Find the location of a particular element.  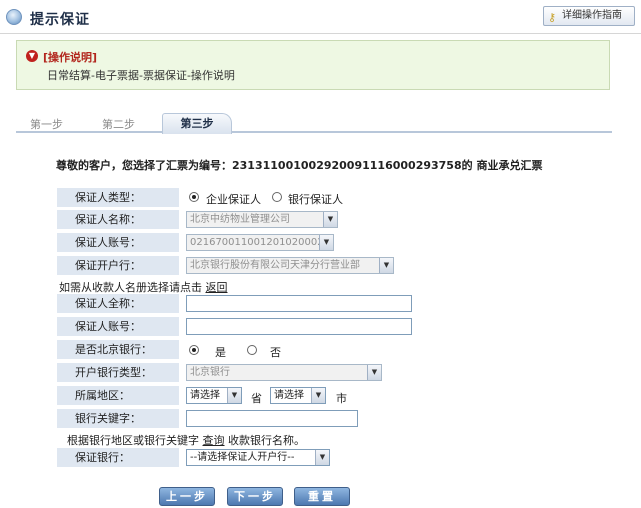

bank-type-label: 开户银行类型： is located at coordinates (118, 372).